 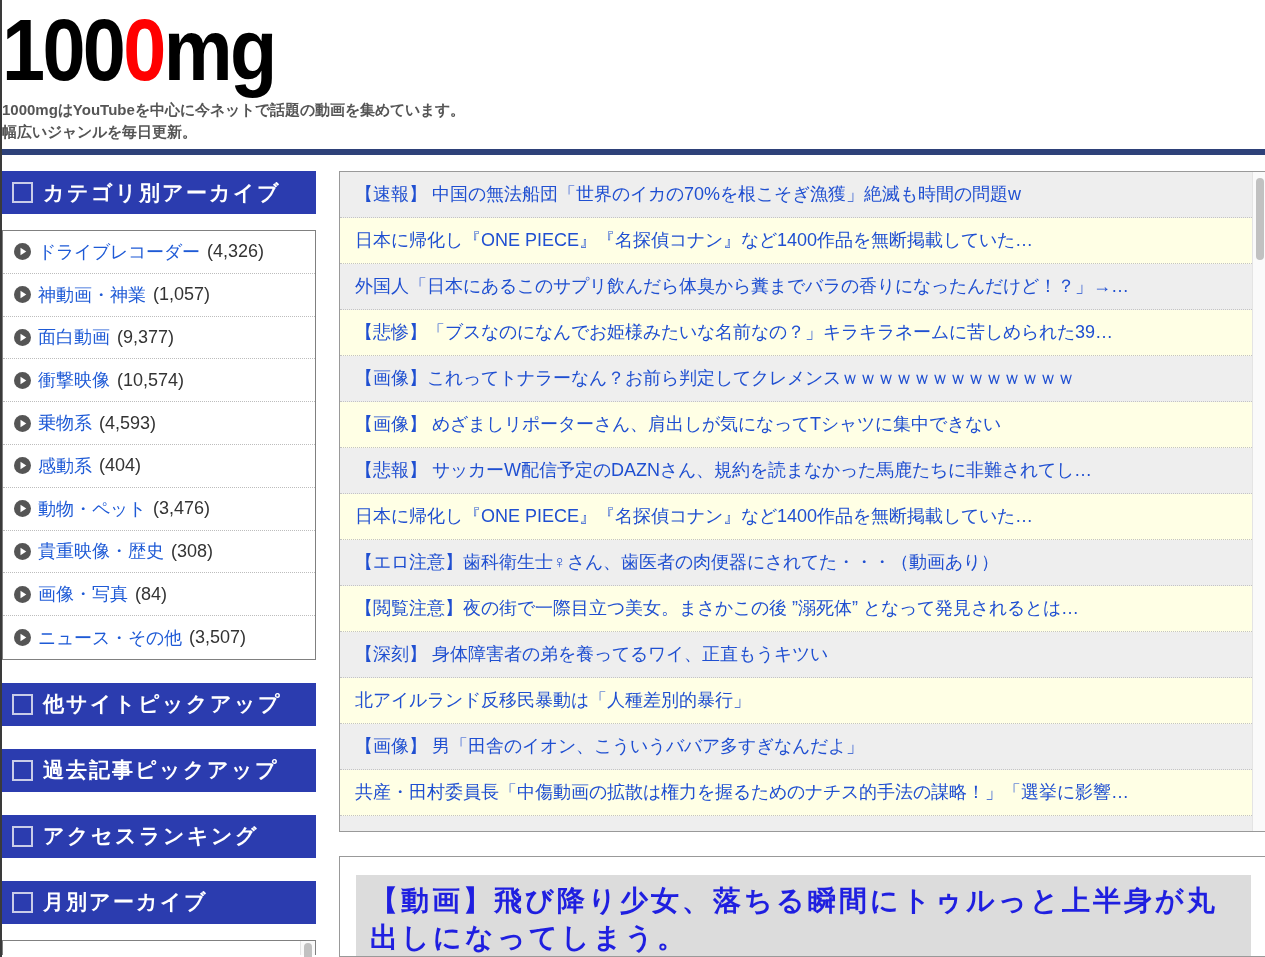 What do you see at coordinates (92, 294) in the screenshot?
I see `category-link: 神動画・神業` at bounding box center [92, 294].